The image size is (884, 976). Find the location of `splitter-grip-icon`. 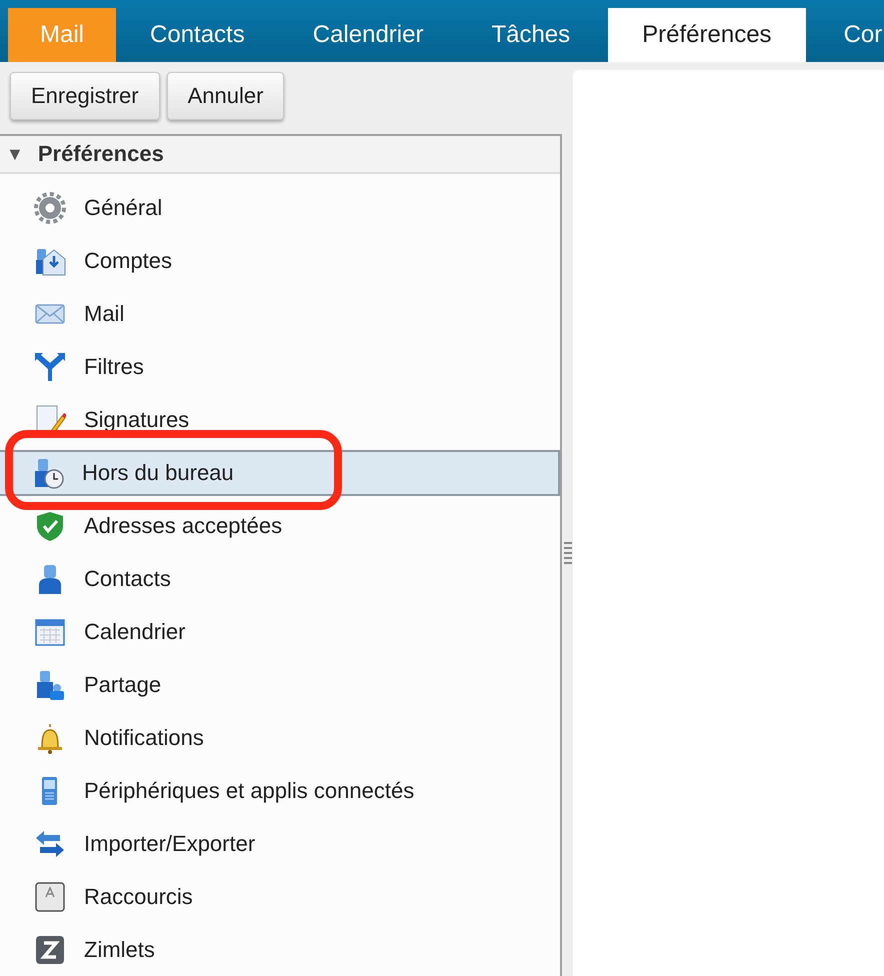

splitter-grip-icon is located at coordinates (568, 554).